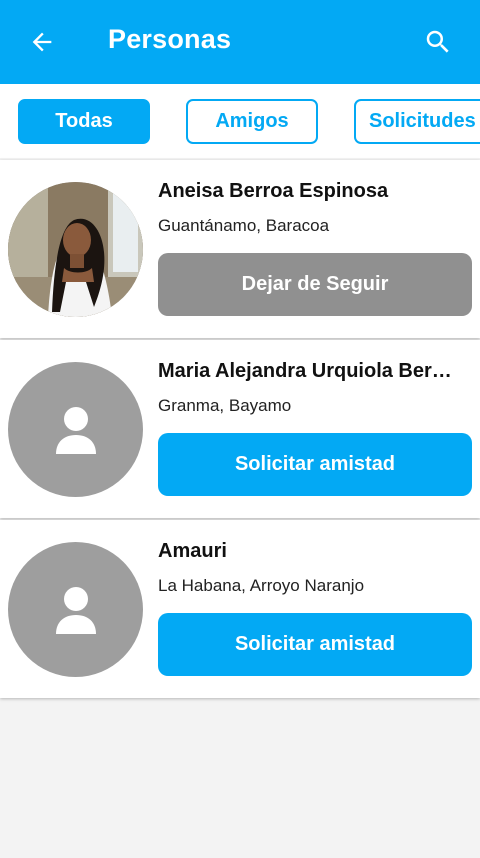 The image size is (480, 858). I want to click on avatar-photo, so click(75, 249).